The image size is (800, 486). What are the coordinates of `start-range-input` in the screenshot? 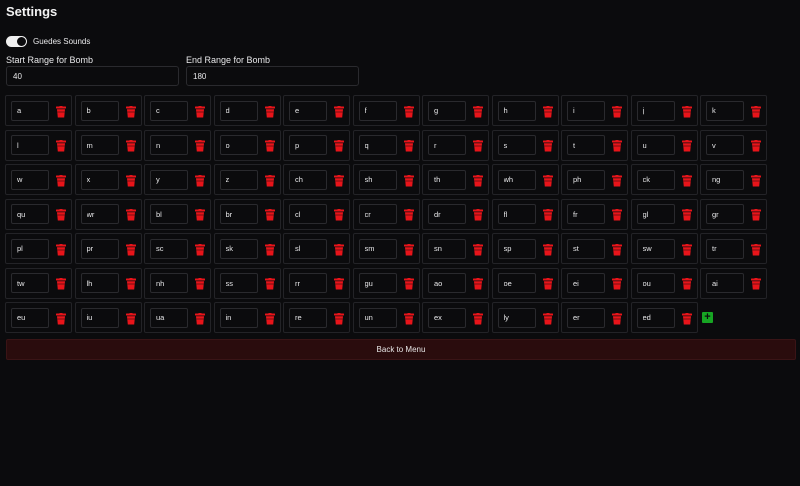 It's located at (92, 76).